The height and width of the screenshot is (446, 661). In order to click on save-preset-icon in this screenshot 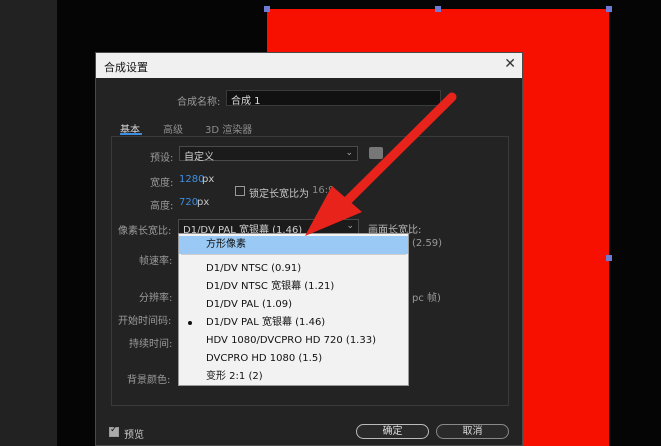, I will do `click(376, 153)`.